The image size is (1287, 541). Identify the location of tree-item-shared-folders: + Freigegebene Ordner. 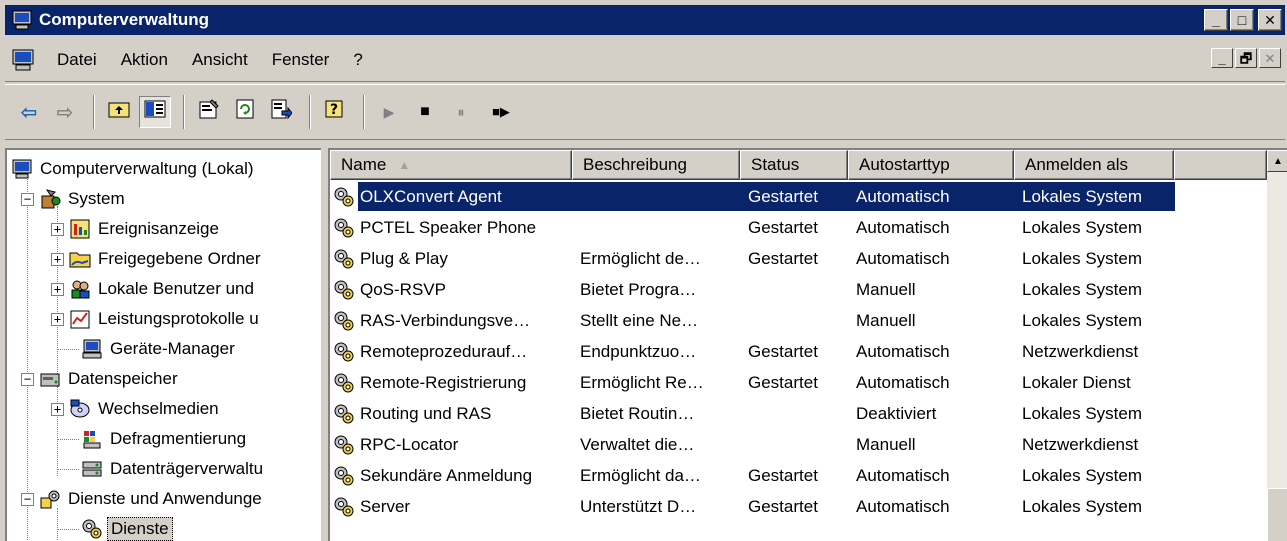
(157, 259).